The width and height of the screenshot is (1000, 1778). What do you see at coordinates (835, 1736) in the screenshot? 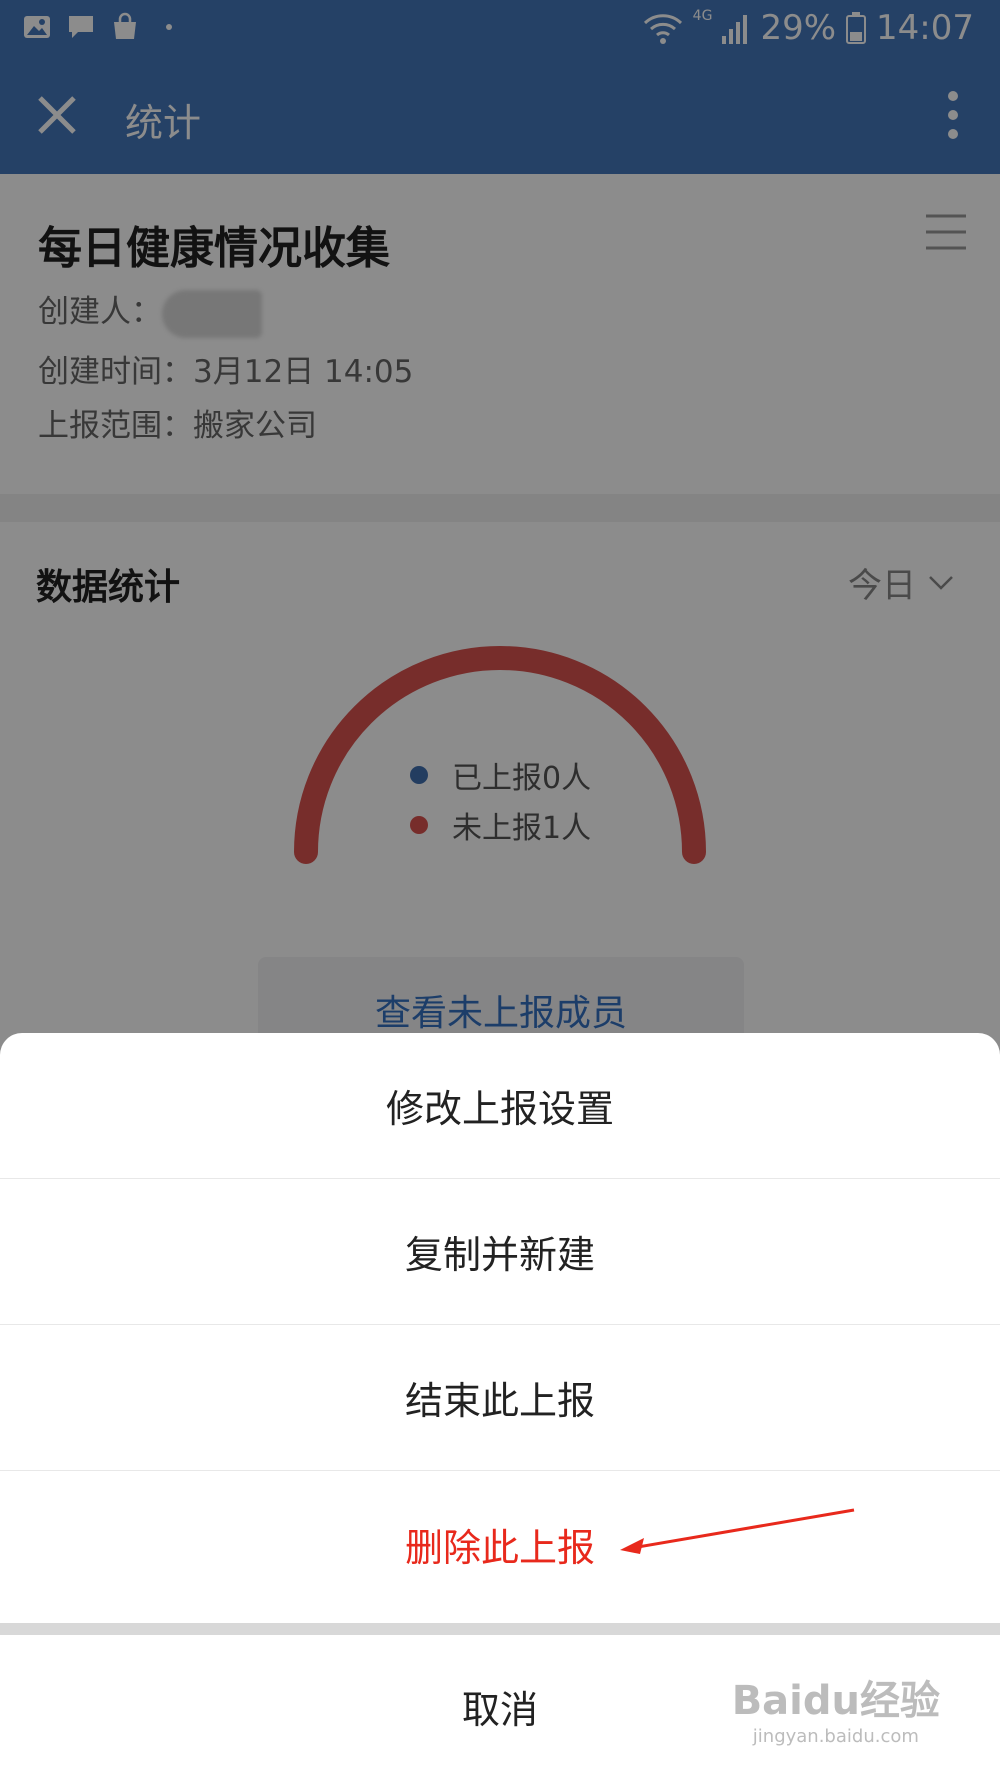
I see `watermark-url: jingyan.baidu.com` at bounding box center [835, 1736].